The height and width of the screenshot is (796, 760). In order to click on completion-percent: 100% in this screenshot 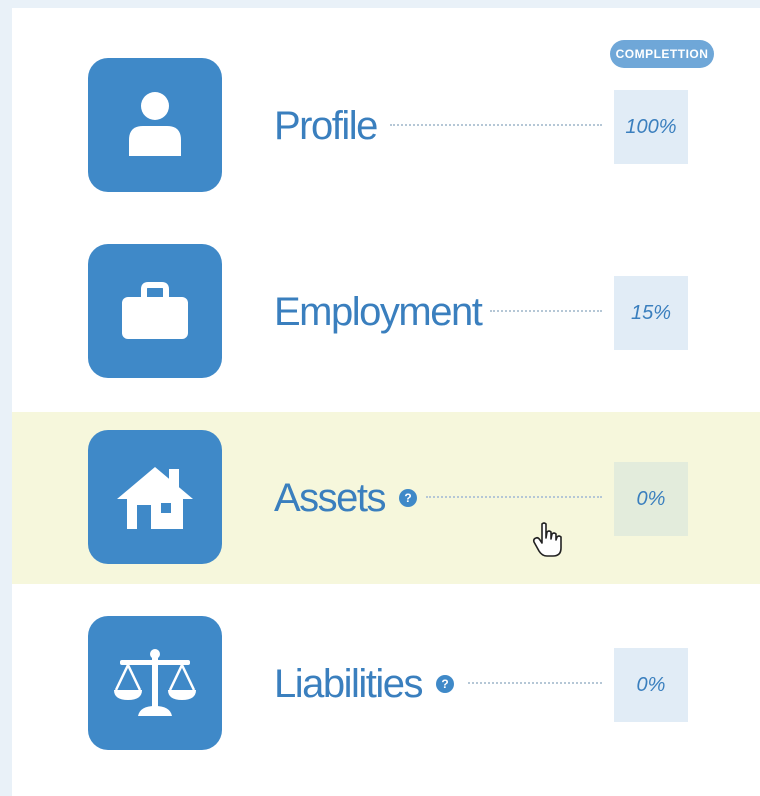, I will do `click(651, 127)`.